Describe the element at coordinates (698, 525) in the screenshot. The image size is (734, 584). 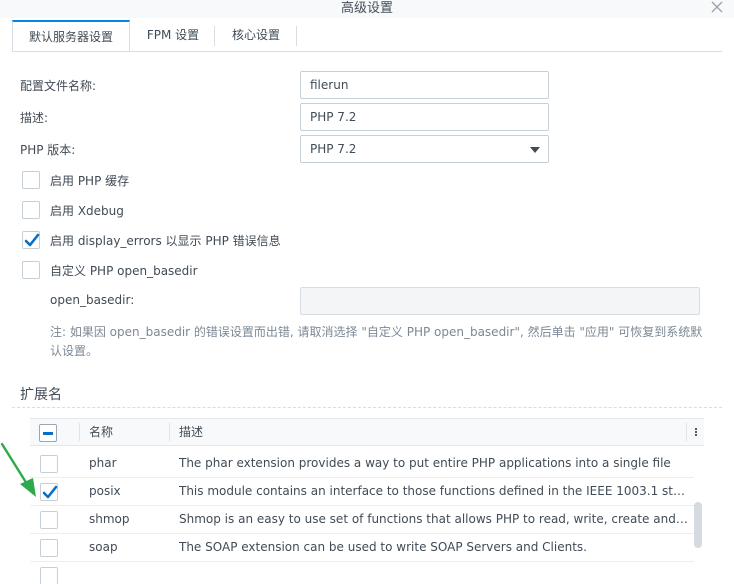
I see `table-scrollbar` at that location.